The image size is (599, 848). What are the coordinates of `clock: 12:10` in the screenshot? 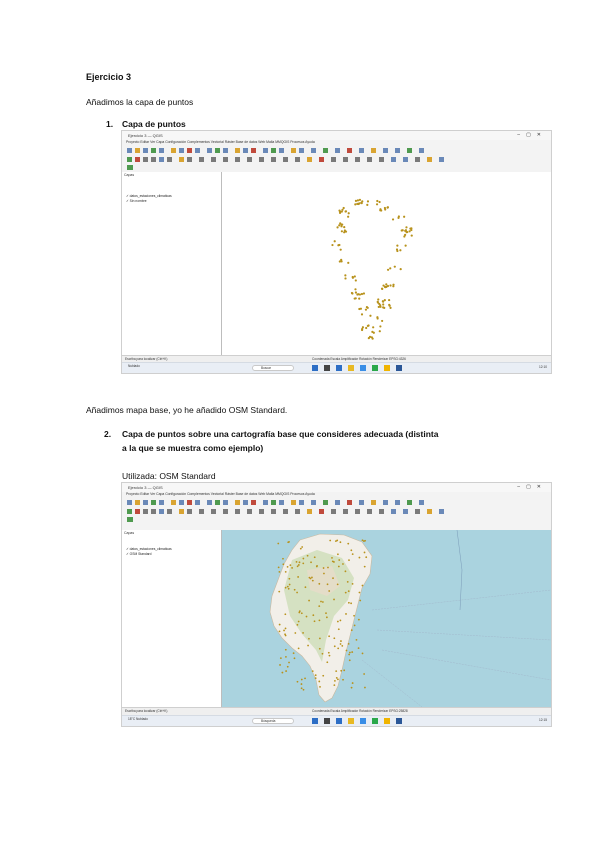 It's located at (543, 367).